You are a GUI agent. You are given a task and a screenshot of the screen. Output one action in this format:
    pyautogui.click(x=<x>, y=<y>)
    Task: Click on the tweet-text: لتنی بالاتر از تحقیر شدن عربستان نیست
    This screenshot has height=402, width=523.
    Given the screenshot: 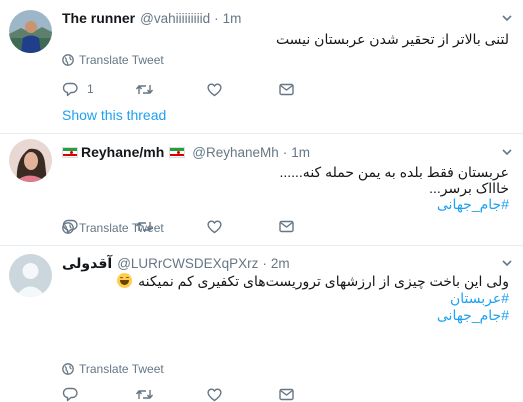 What is the action you would take?
    pyautogui.click(x=392, y=39)
    